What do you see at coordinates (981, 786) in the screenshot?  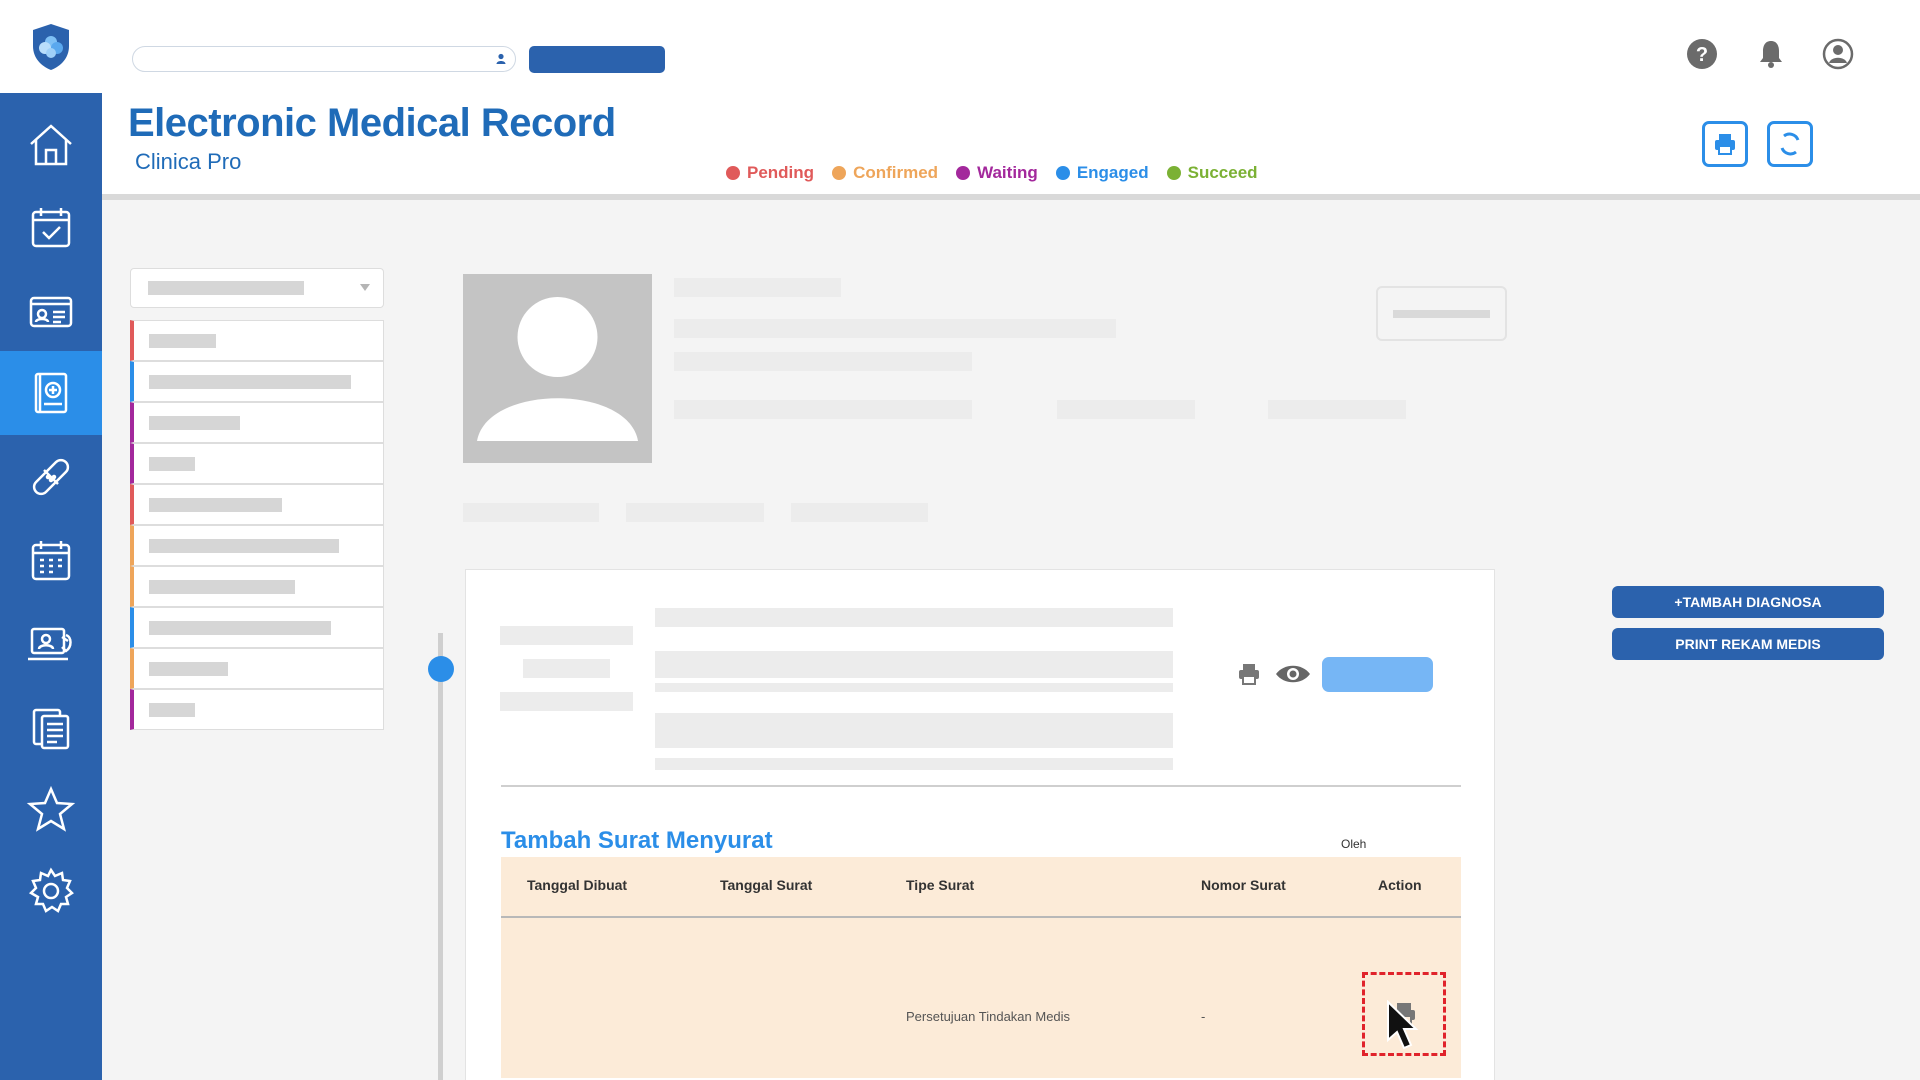 I see `card-divider` at bounding box center [981, 786].